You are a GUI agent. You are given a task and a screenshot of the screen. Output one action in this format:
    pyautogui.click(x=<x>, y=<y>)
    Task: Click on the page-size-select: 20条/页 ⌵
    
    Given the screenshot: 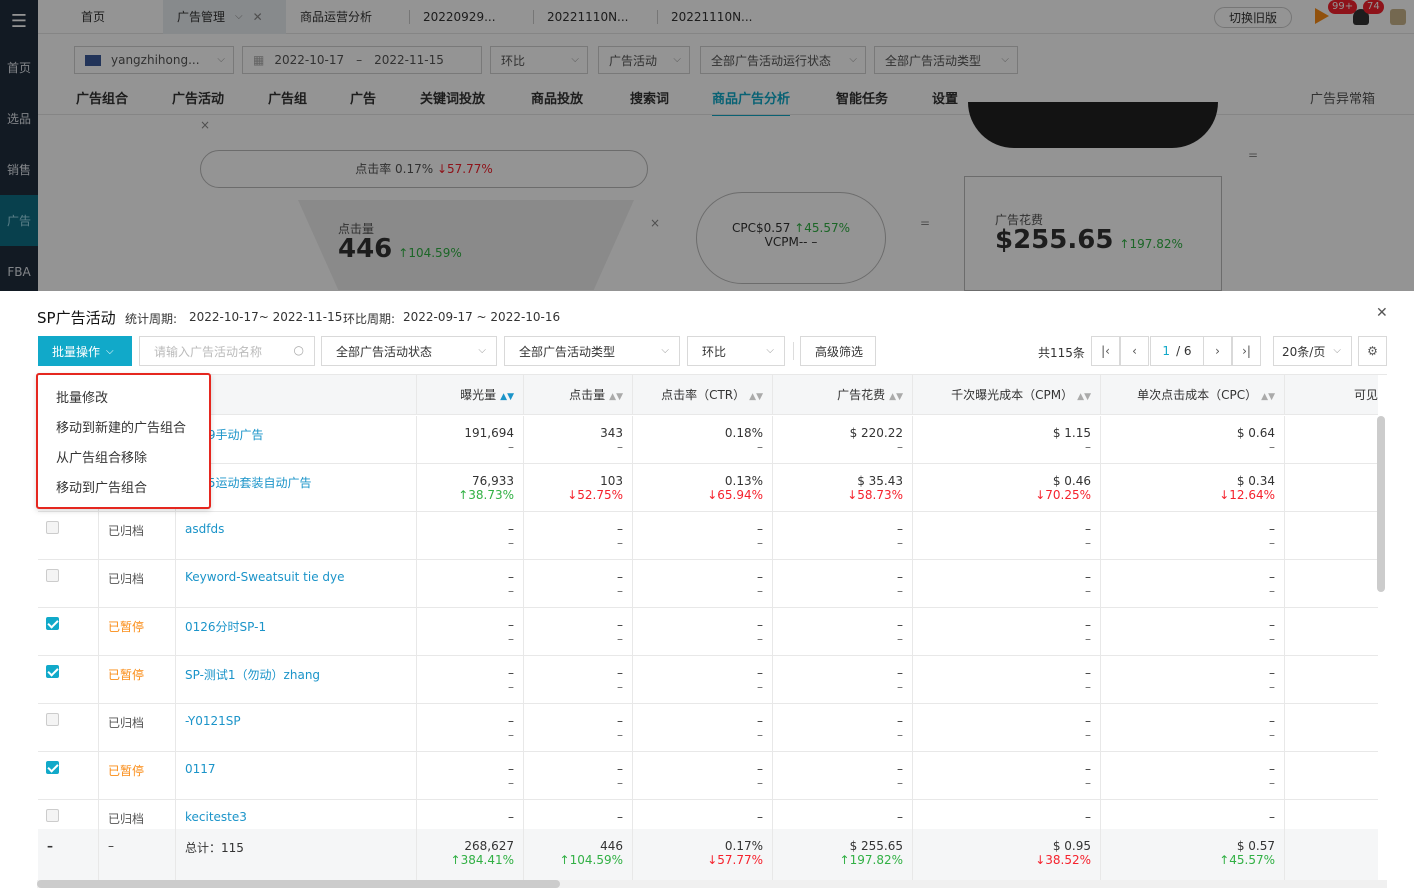 What is the action you would take?
    pyautogui.click(x=1312, y=351)
    